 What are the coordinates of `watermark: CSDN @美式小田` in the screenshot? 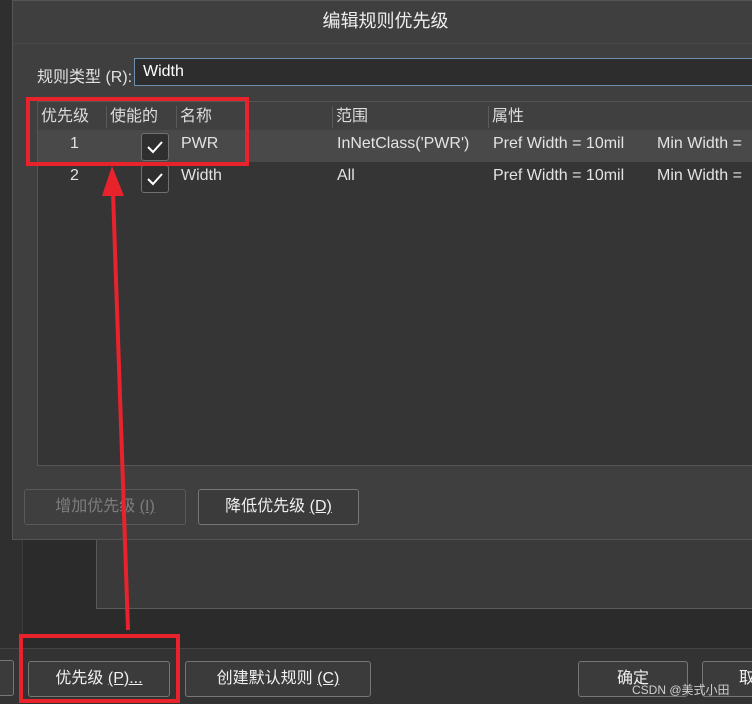 It's located at (681, 690).